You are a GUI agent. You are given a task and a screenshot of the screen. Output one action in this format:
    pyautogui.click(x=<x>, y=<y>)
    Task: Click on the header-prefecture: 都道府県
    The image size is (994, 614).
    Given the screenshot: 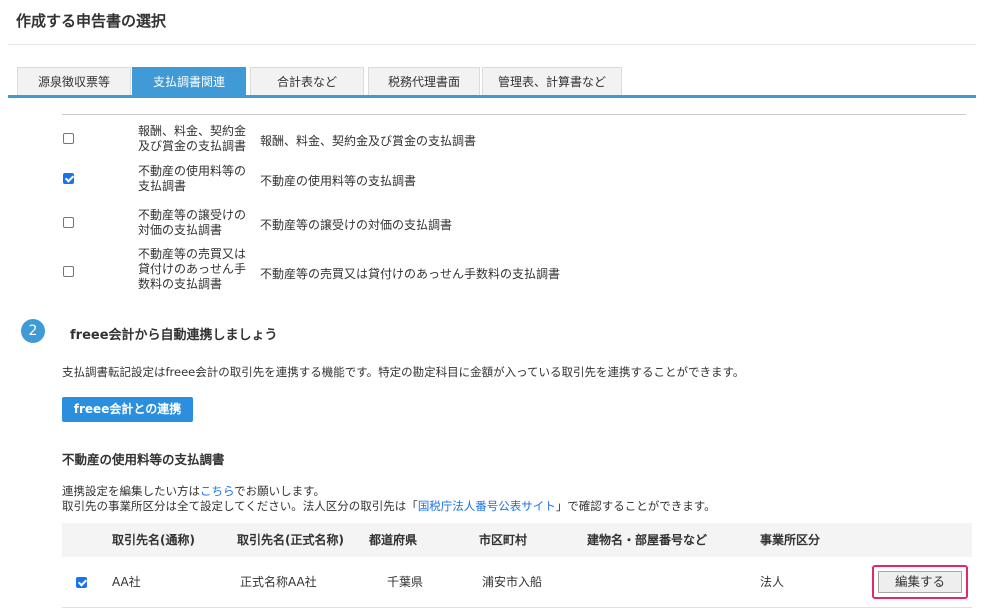 What is the action you would take?
    pyautogui.click(x=393, y=540)
    